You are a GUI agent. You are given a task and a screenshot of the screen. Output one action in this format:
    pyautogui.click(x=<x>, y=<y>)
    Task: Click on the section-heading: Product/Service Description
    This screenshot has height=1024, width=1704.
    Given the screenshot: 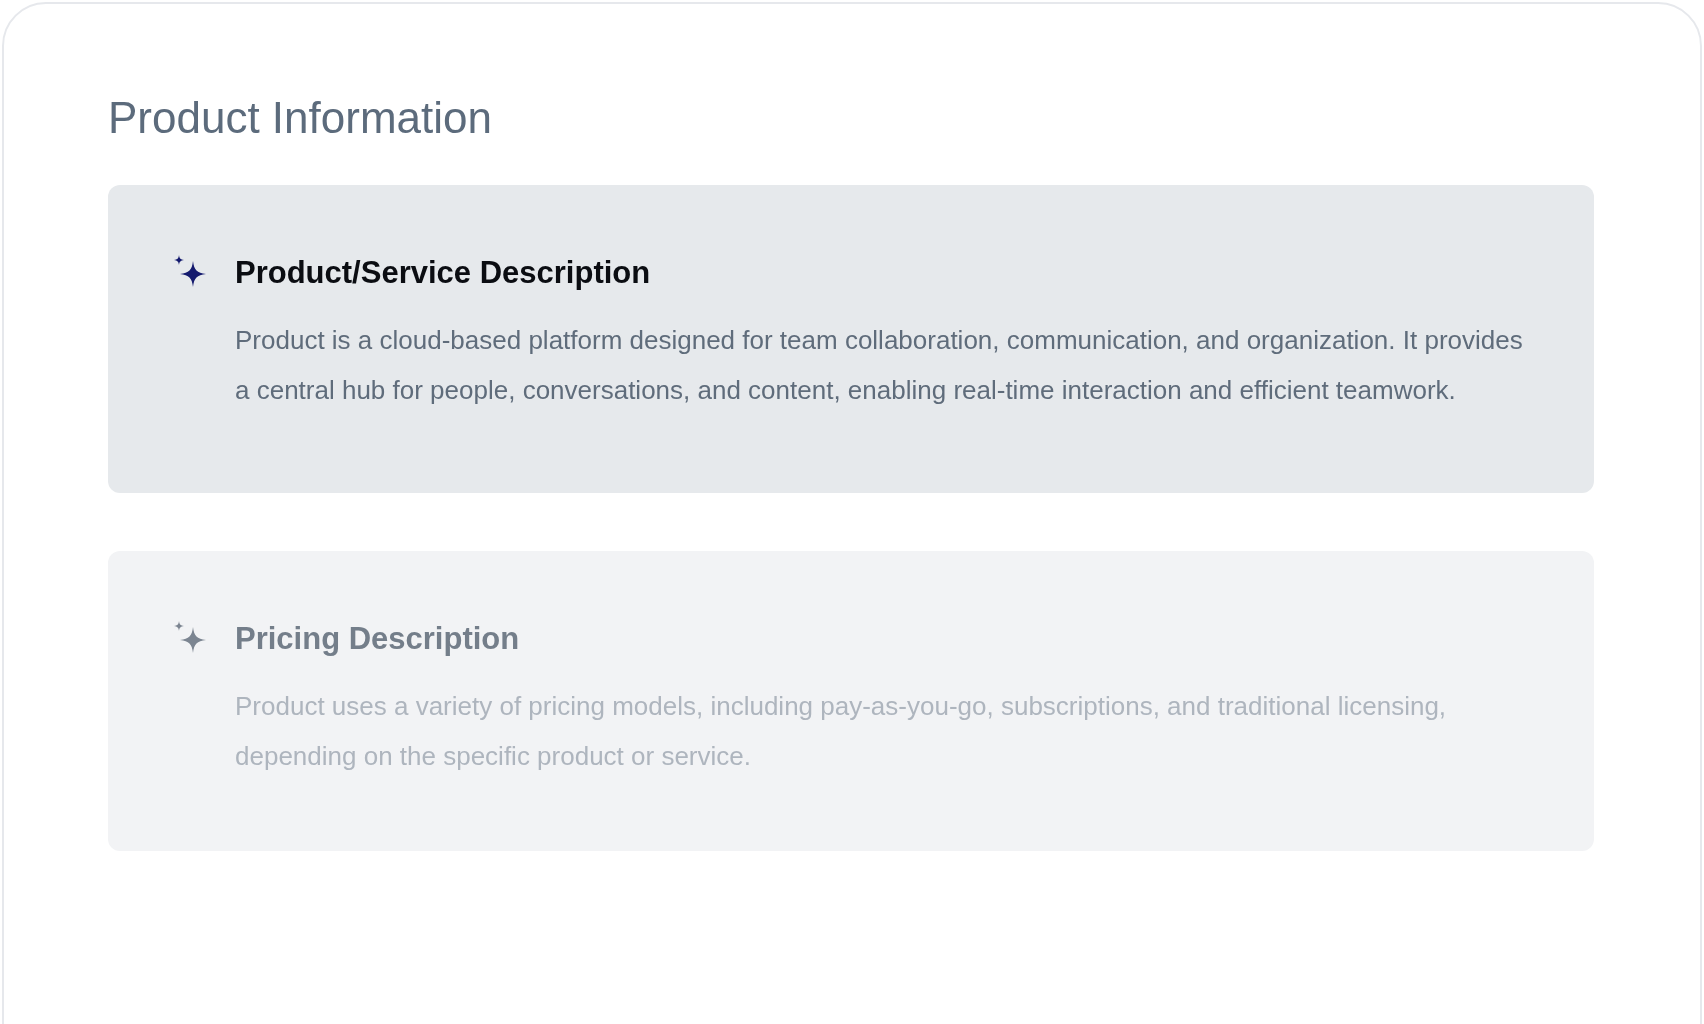 What is the action you would take?
    pyautogui.click(x=443, y=272)
    